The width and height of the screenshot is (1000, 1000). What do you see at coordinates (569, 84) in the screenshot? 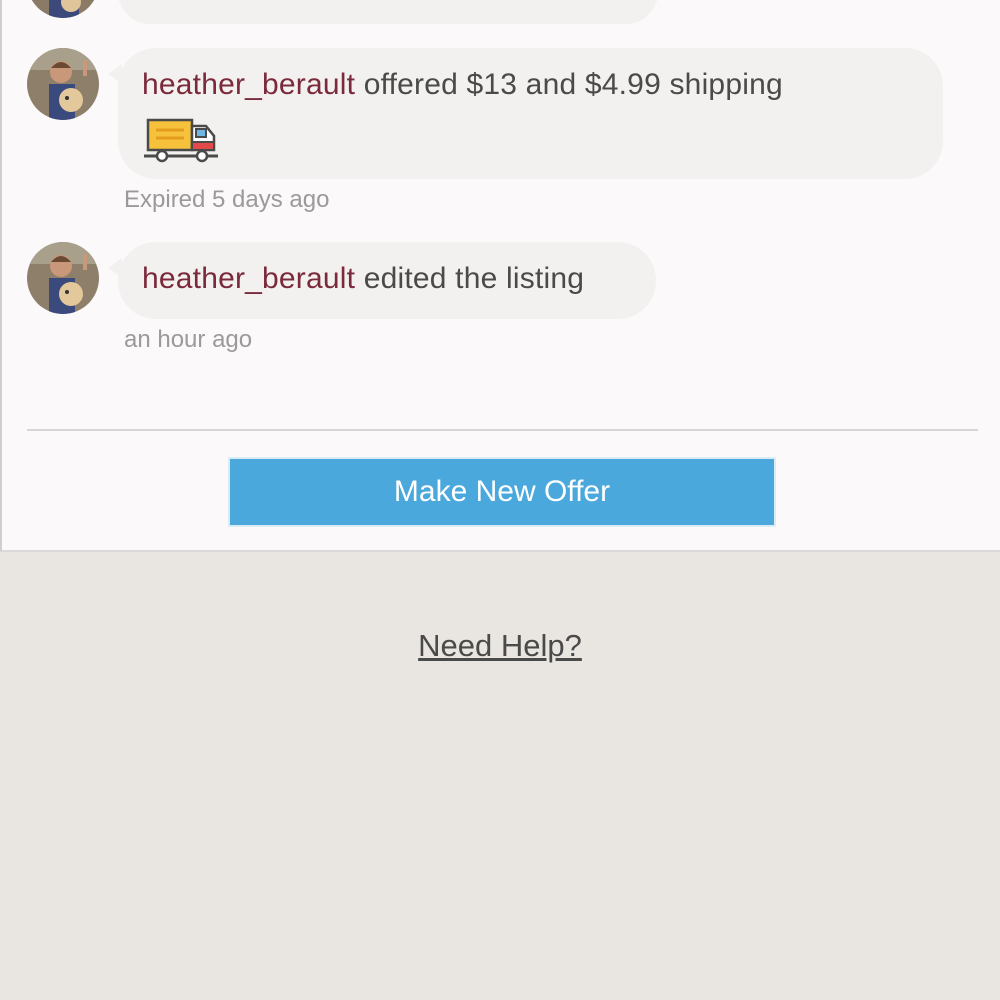
I see `message-body: offered $13 and $4.99 shipping` at bounding box center [569, 84].